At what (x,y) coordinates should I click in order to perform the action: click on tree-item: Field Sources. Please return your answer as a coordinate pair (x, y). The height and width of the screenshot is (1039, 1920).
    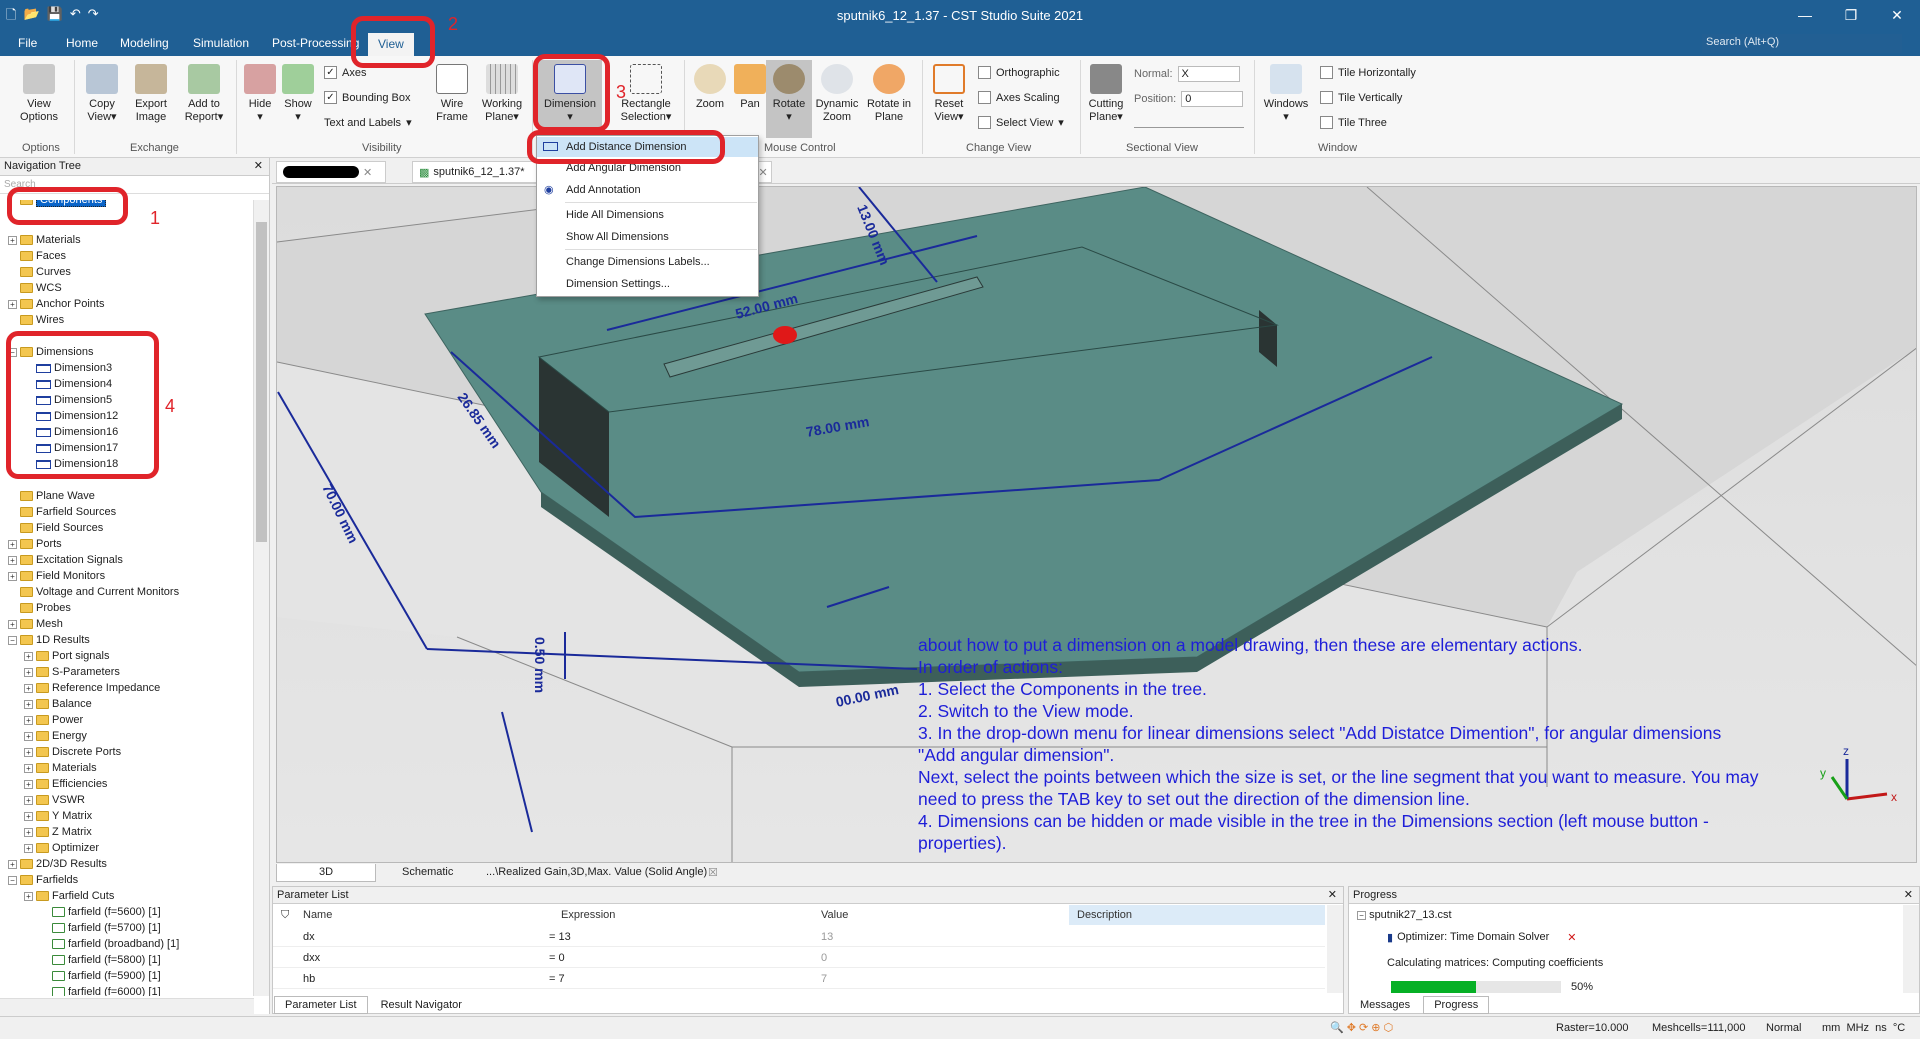
    Looking at the image, I should click on (55, 528).